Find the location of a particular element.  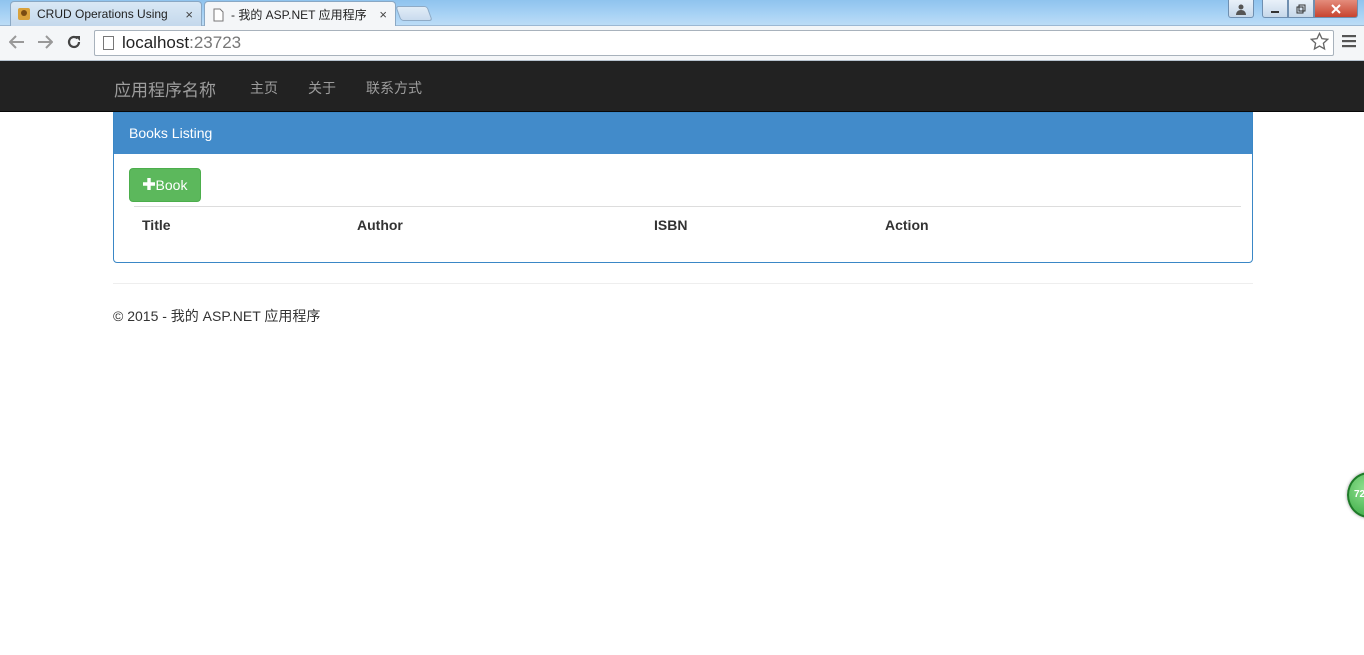

table-divider is located at coordinates (687, 206).